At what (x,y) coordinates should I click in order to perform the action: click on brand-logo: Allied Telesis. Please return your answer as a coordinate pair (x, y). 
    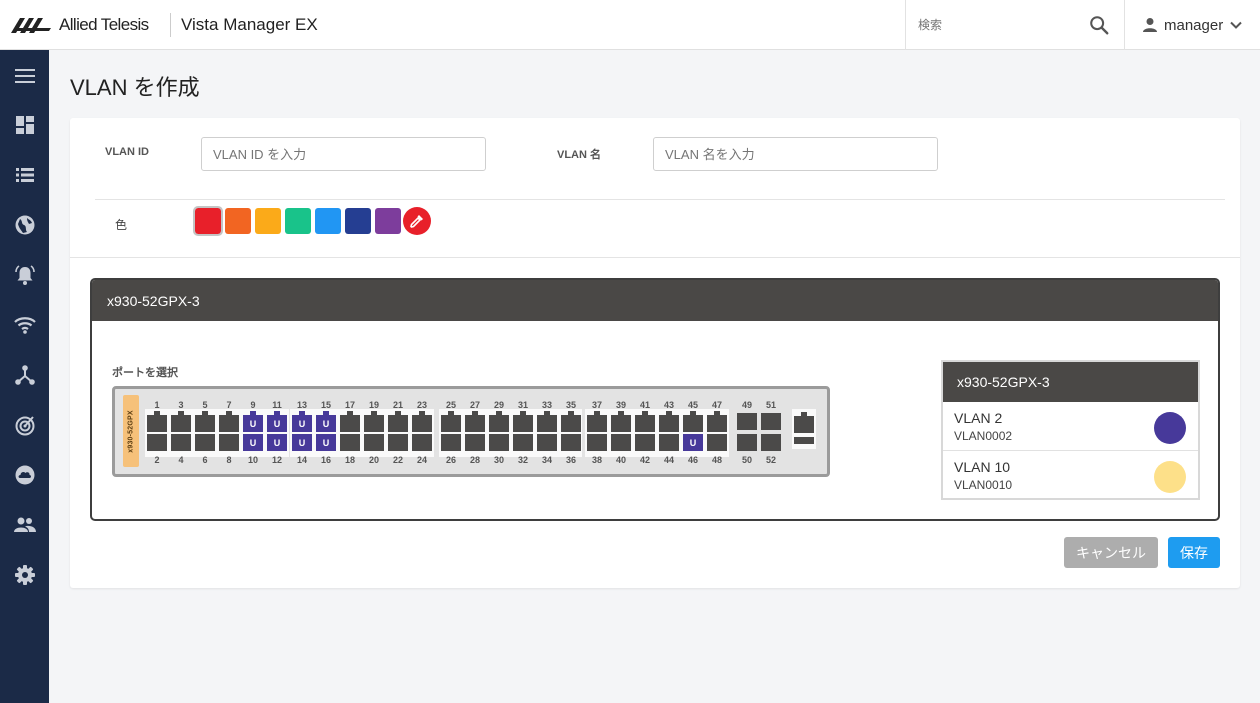
    Looking at the image, I should click on (85, 25).